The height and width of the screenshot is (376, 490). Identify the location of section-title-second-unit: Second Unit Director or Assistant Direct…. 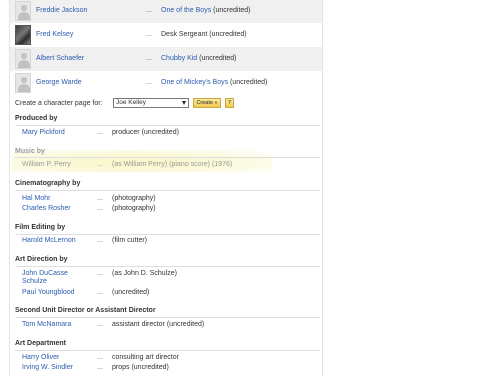
(85, 310).